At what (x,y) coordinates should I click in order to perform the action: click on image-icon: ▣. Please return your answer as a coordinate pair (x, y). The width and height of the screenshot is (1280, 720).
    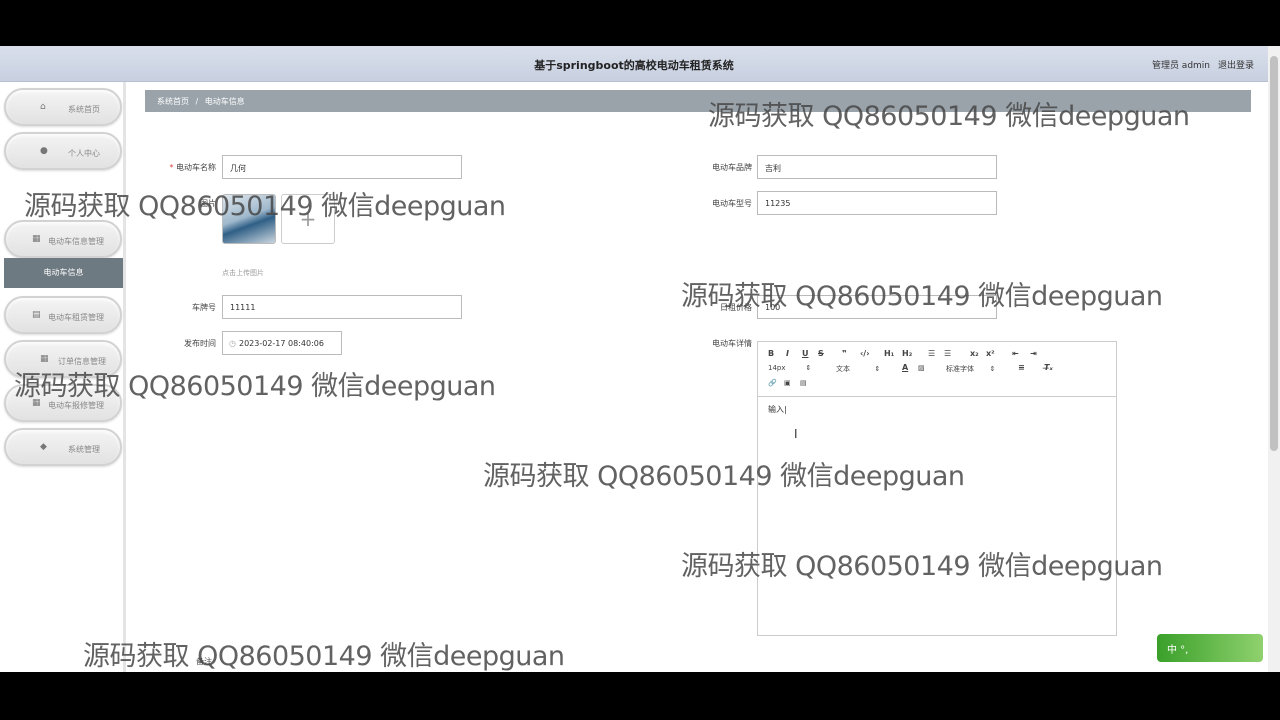
    Looking at the image, I should click on (787, 383).